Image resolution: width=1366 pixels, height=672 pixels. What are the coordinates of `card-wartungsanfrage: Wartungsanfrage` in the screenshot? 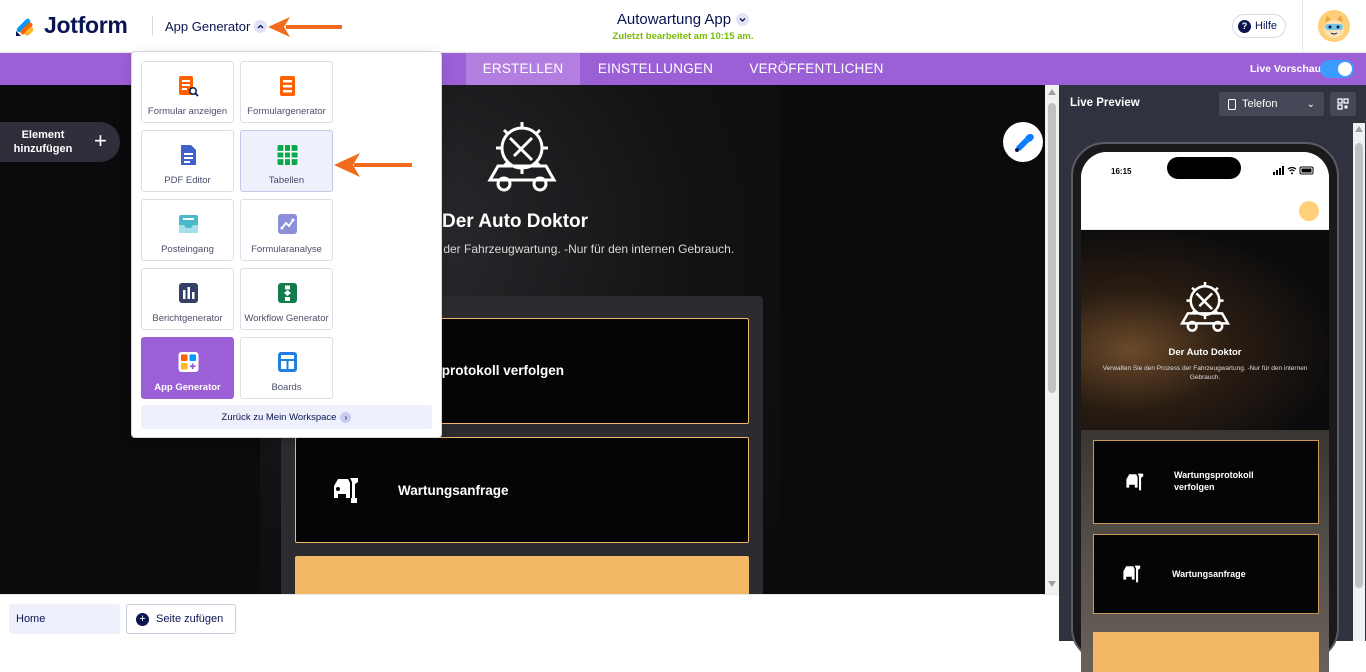 It's located at (522, 490).